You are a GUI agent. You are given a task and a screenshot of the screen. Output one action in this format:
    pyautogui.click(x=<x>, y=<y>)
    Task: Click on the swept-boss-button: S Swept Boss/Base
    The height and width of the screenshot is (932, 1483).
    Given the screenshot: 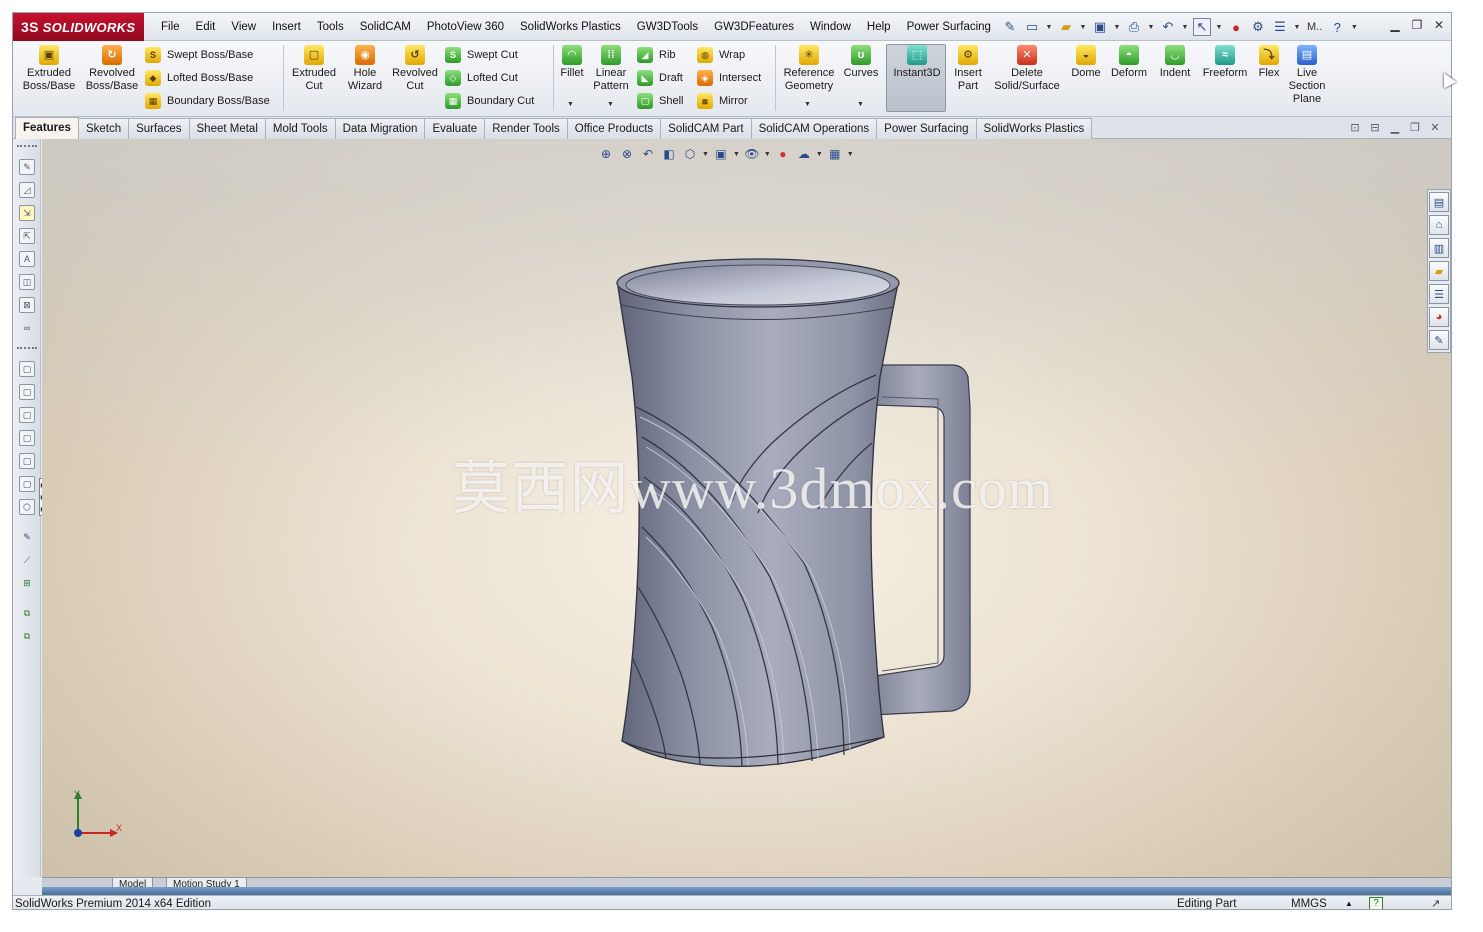 What is the action you would take?
    pyautogui.click(x=199, y=55)
    